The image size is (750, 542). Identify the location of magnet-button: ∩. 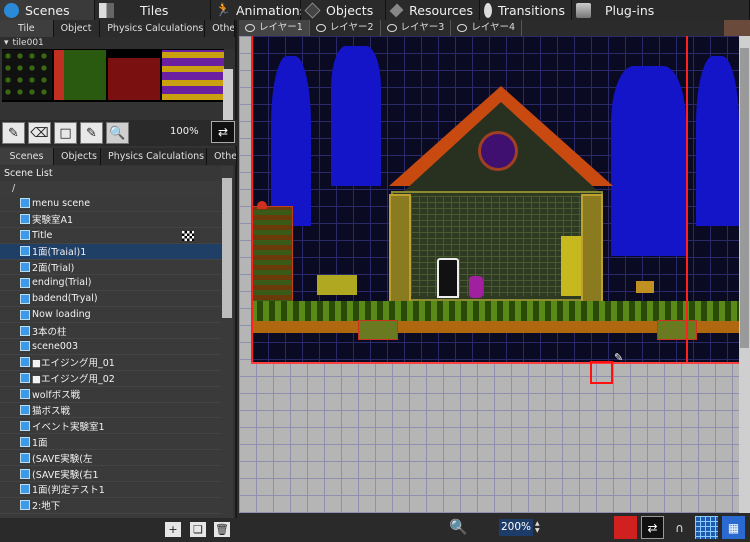
(679, 527).